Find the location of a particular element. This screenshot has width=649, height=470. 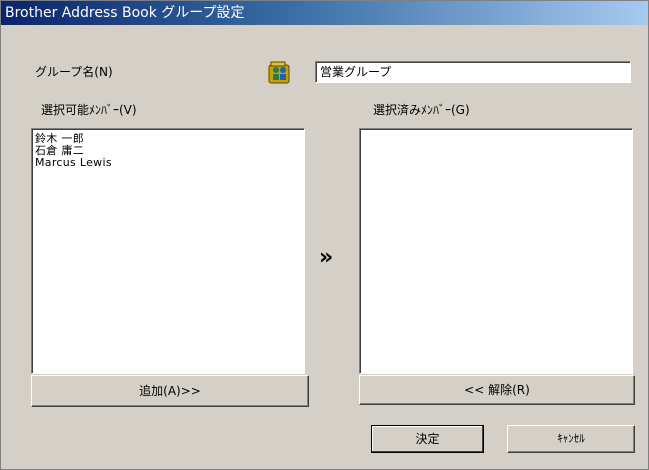

group-name-label: グループ名(N) is located at coordinates (74, 72).